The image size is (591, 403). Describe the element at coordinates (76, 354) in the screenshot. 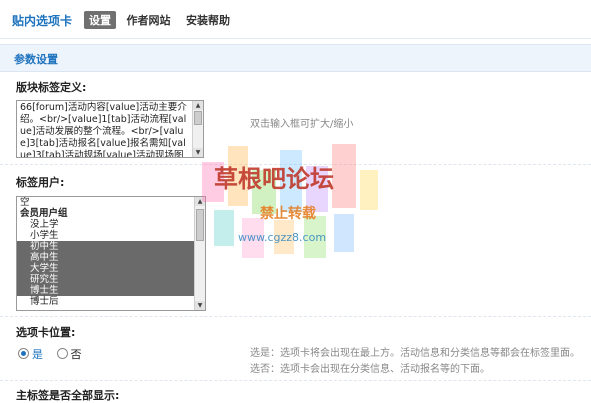

I see `radio-no-label: 否` at that location.